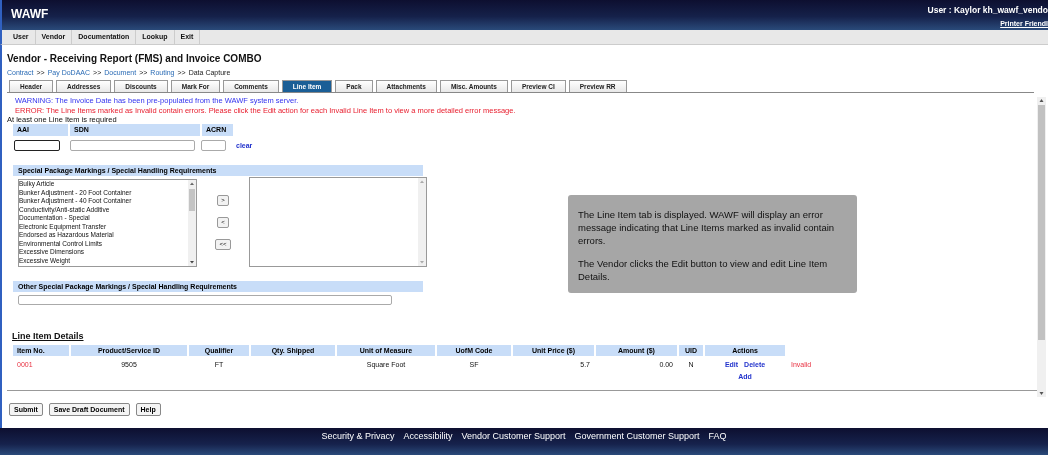  Describe the element at coordinates (37, 145) in the screenshot. I see `aai-field` at that location.